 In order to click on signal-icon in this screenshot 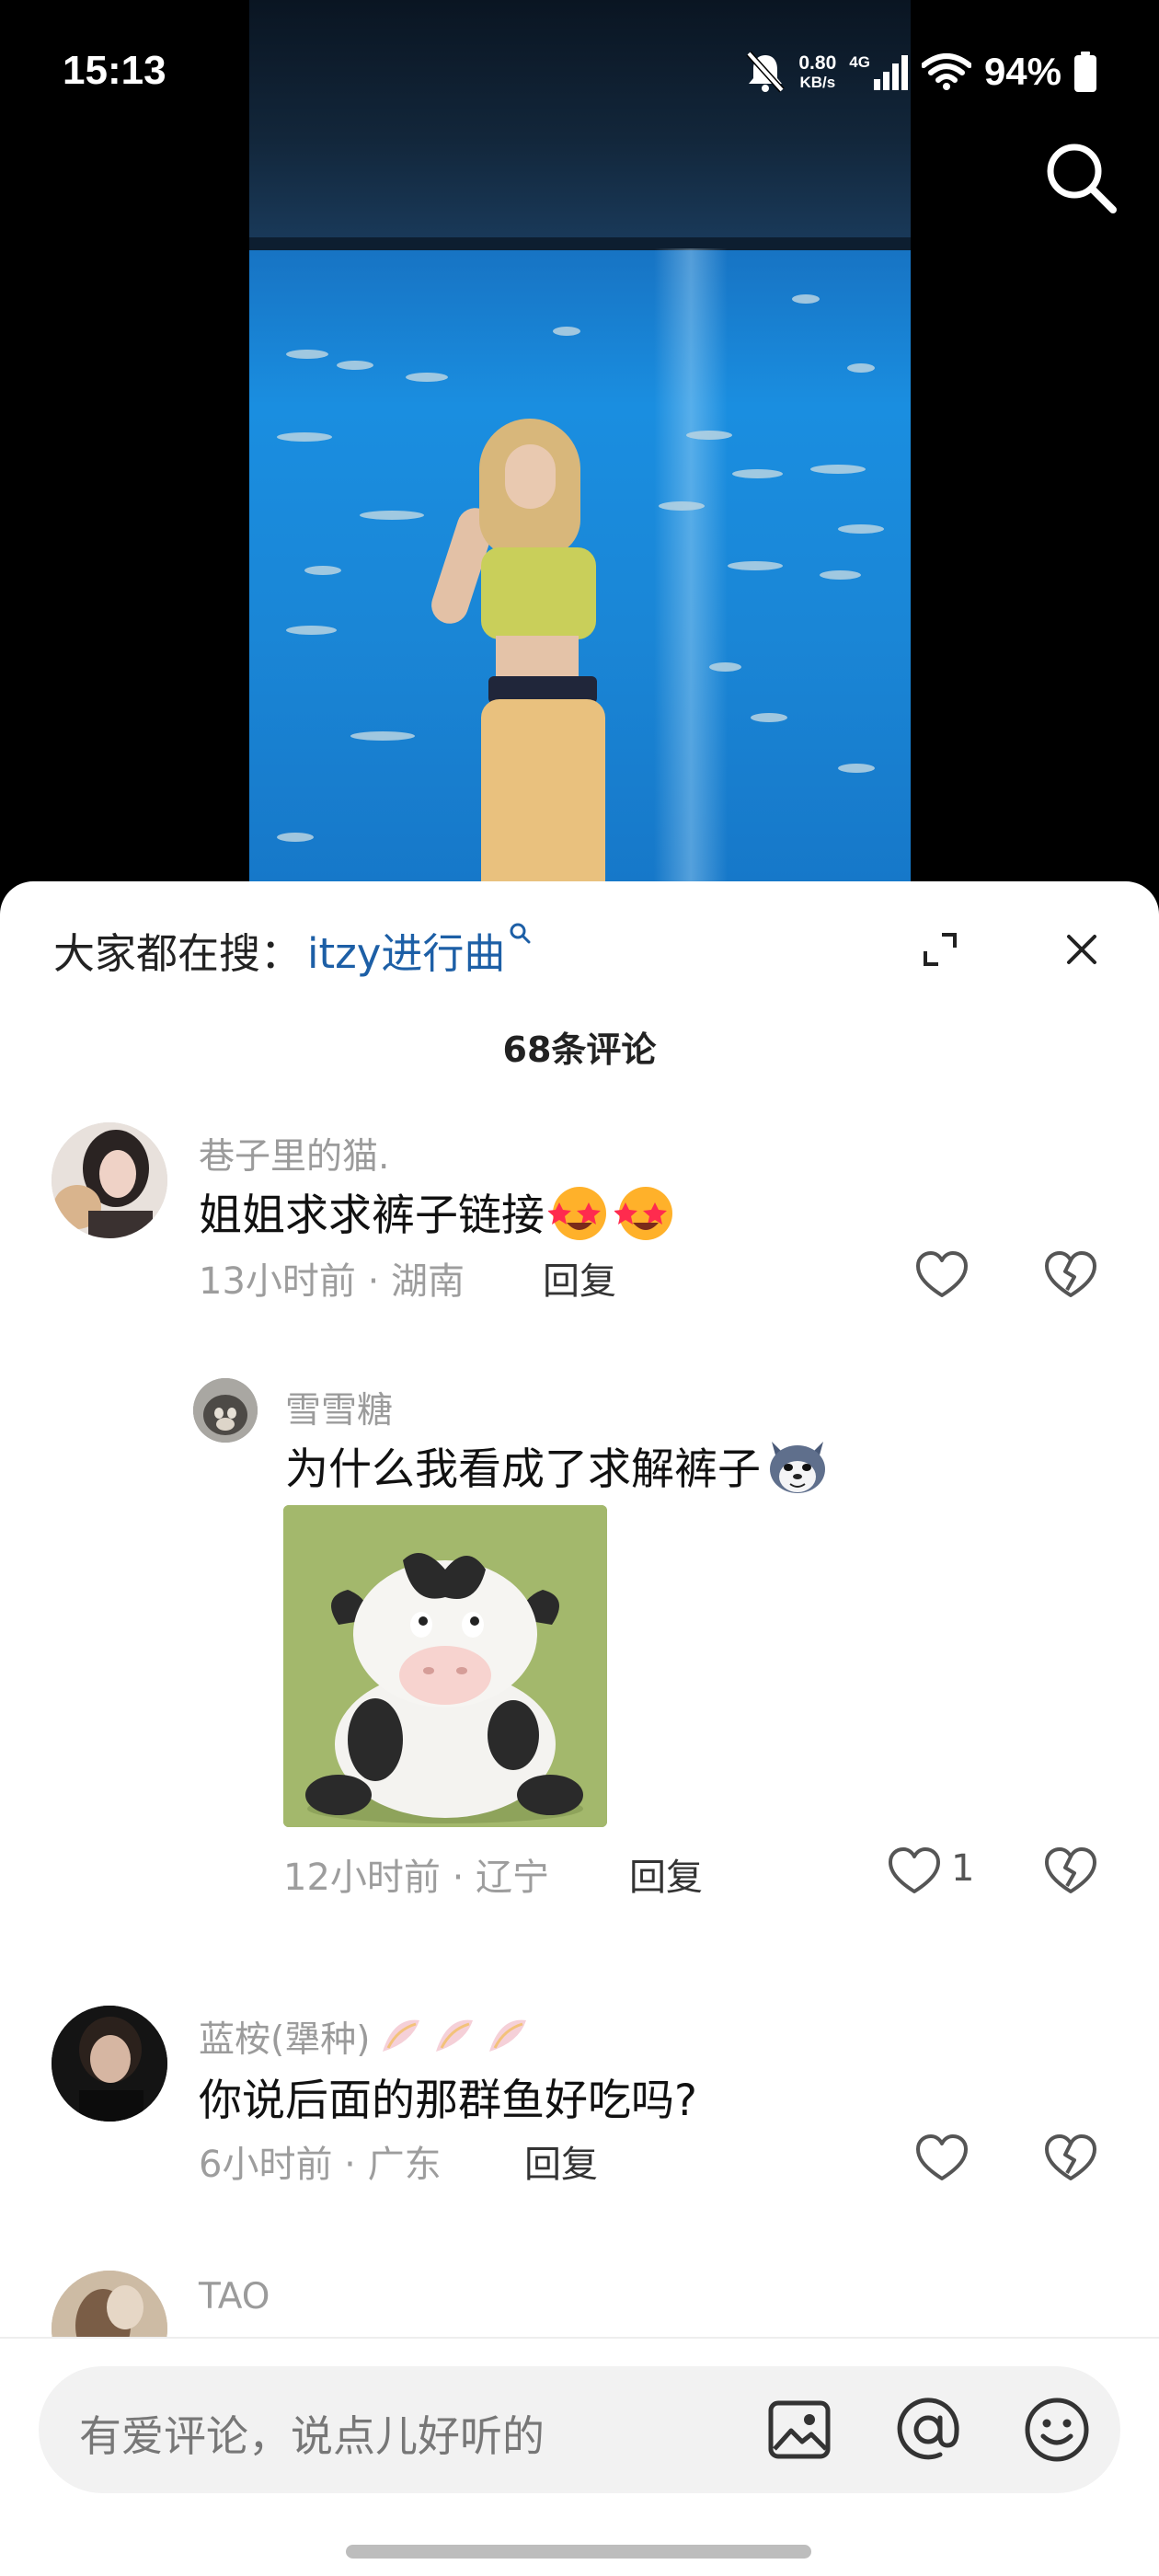, I will do `click(890, 72)`.